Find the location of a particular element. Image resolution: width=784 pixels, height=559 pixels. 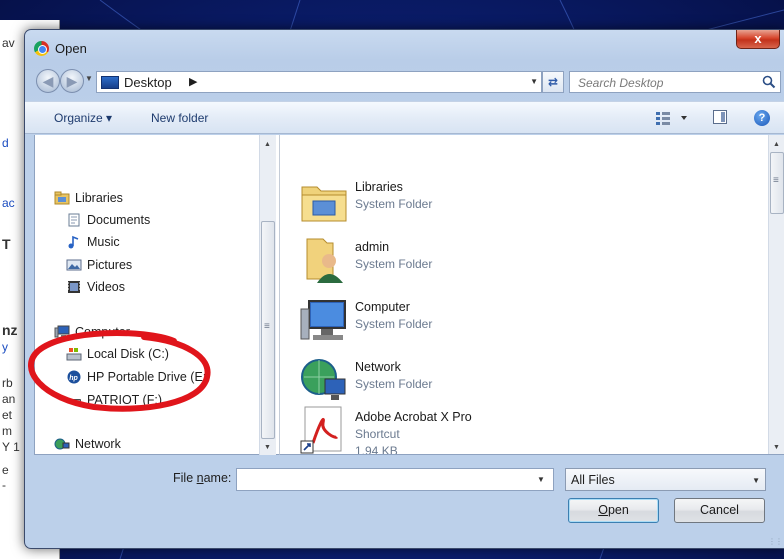

nav-item-hp-portable-drive-e: hp HP Portable Drive (E:) is located at coordinates (138, 377).